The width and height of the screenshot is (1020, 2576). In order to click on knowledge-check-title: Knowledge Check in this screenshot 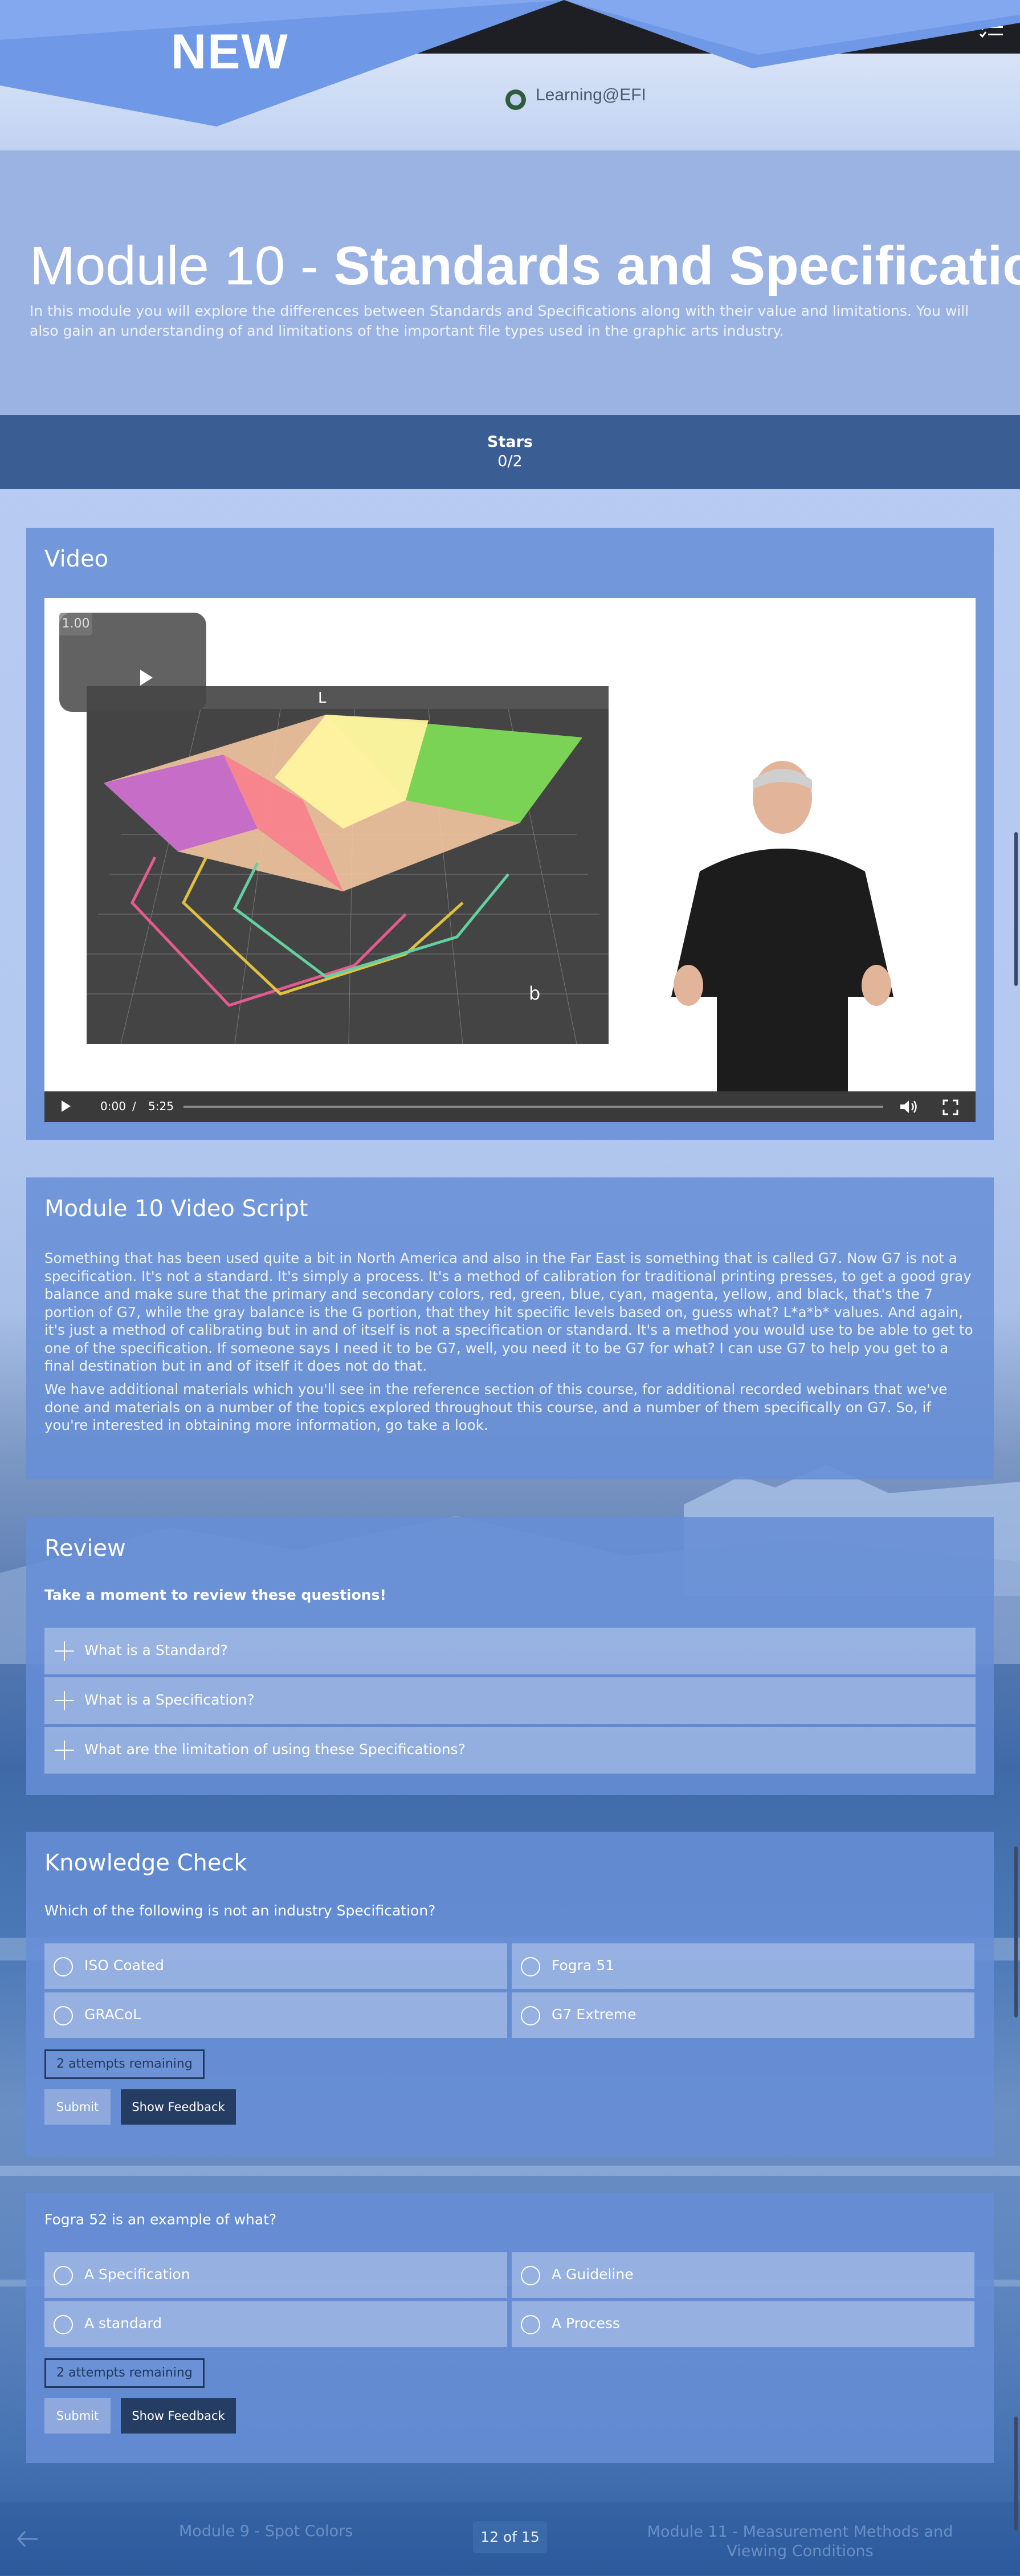, I will do `click(145, 1863)`.